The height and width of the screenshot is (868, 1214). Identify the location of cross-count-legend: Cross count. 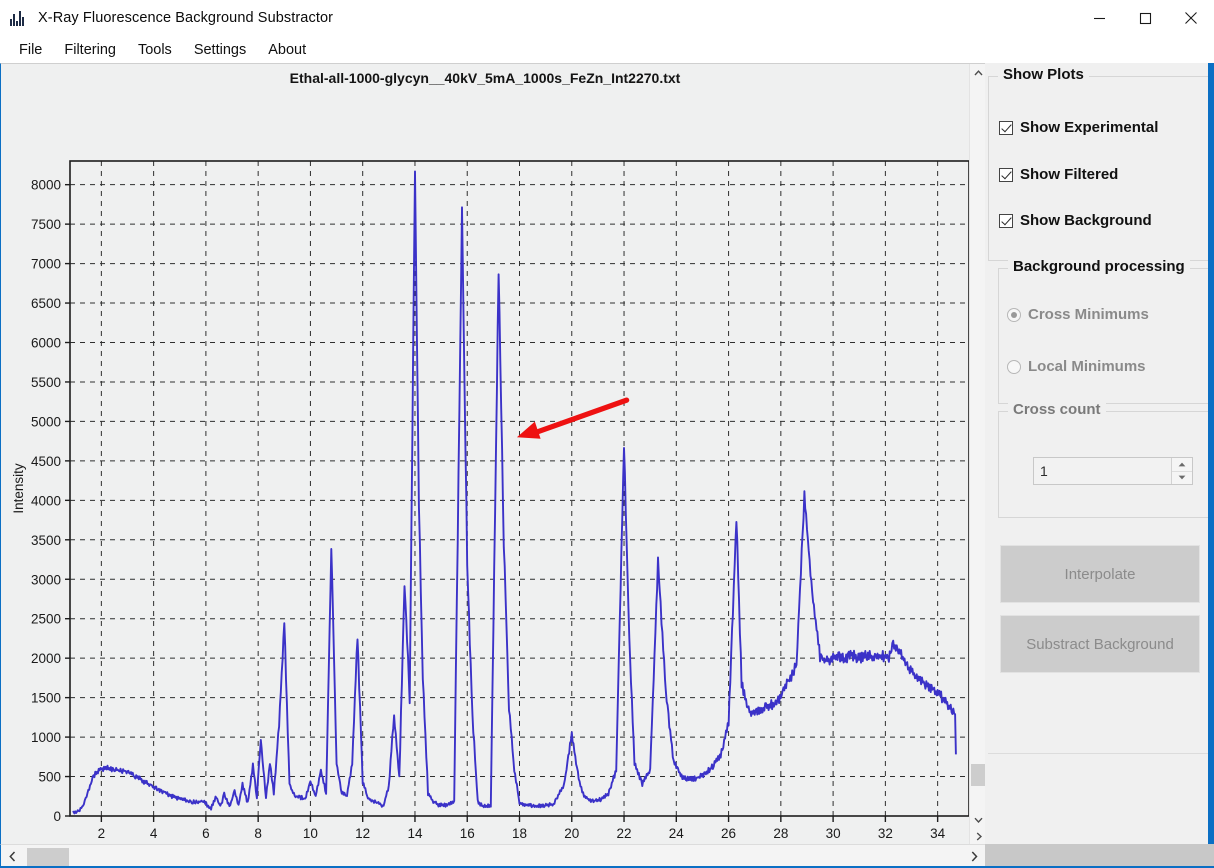
(1057, 409).